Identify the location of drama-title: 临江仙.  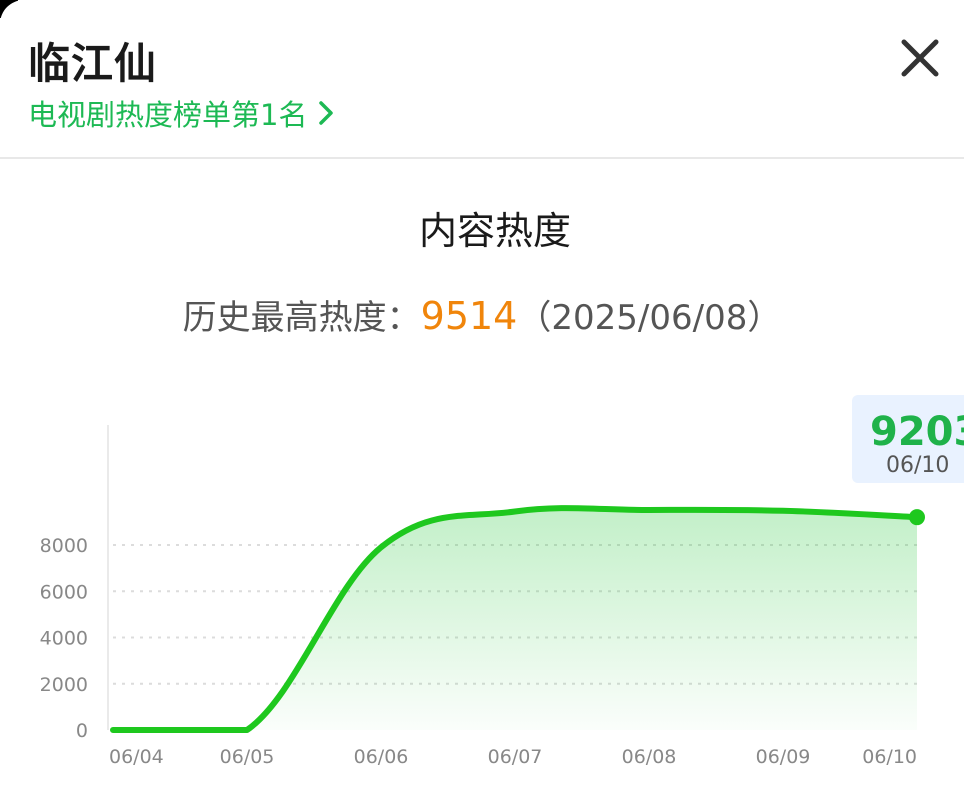
(93, 63).